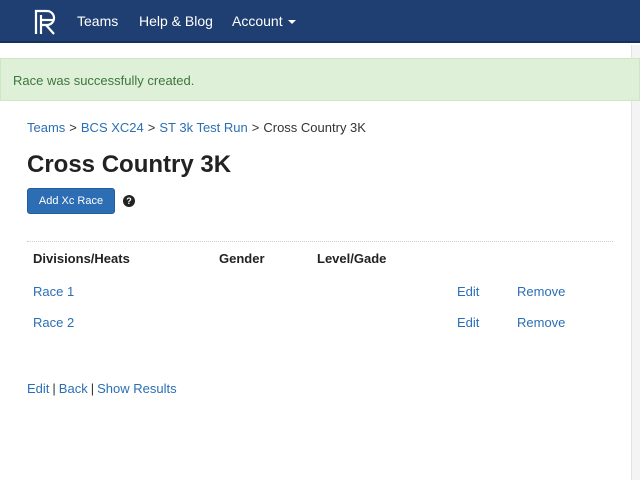 The height and width of the screenshot is (480, 640). I want to click on add-xc-race-button: Add Xc Race, so click(71, 201).